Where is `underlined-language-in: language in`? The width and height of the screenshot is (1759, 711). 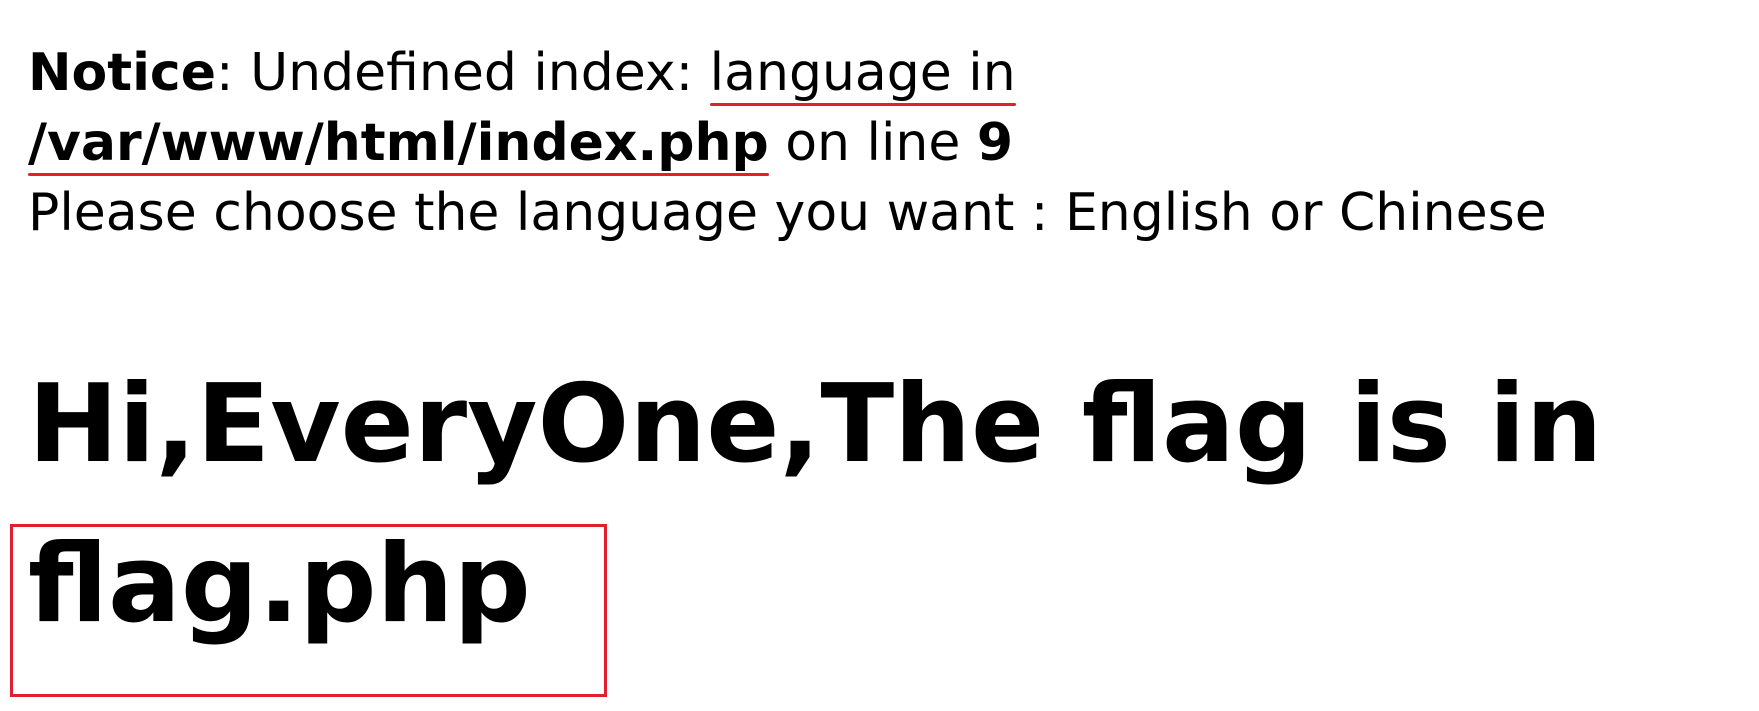
underlined-language-in: language in is located at coordinates (862, 73).